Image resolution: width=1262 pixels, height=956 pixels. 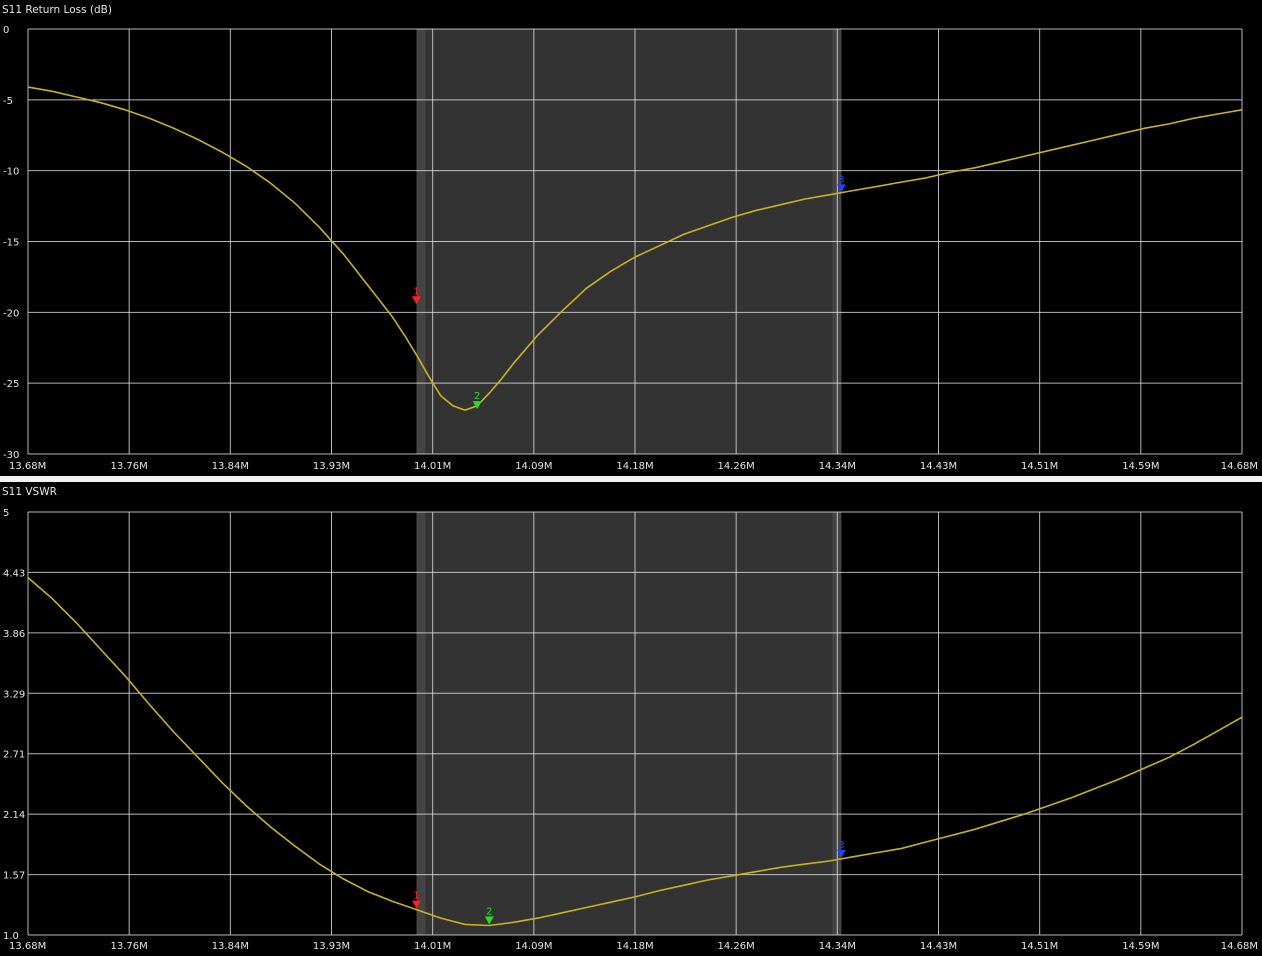 I want to click on y-tick-label: 1.57, so click(x=14, y=876).